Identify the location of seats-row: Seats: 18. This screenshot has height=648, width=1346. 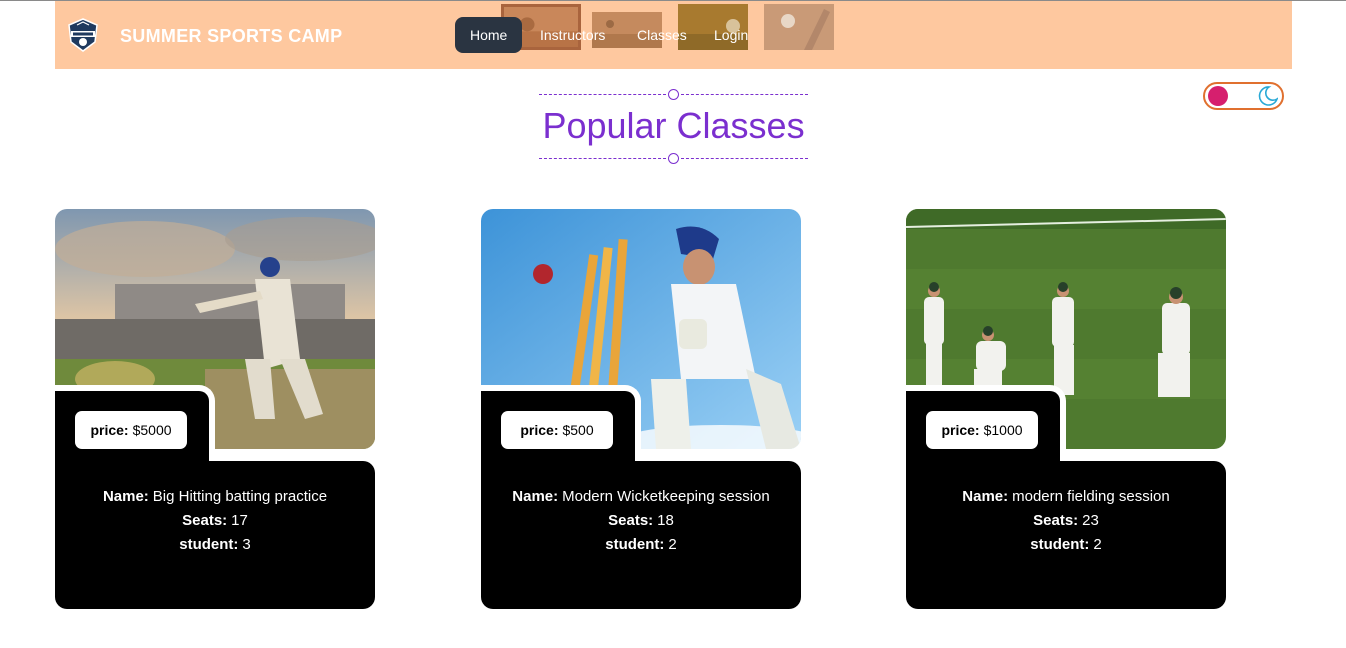
(641, 521).